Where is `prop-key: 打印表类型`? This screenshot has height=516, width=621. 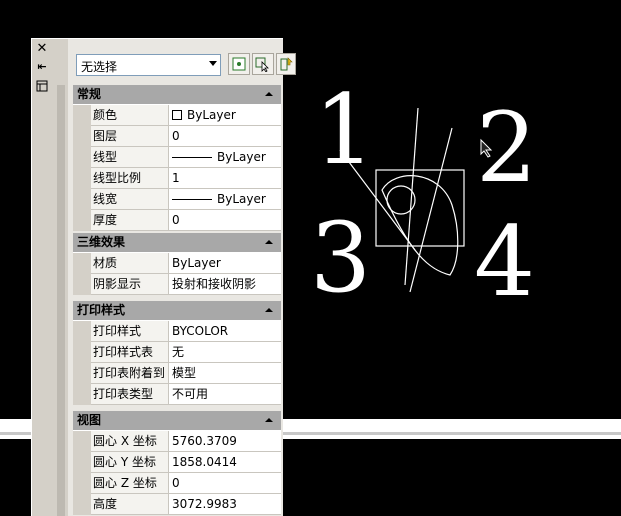
prop-key: 打印表类型 is located at coordinates (130, 394).